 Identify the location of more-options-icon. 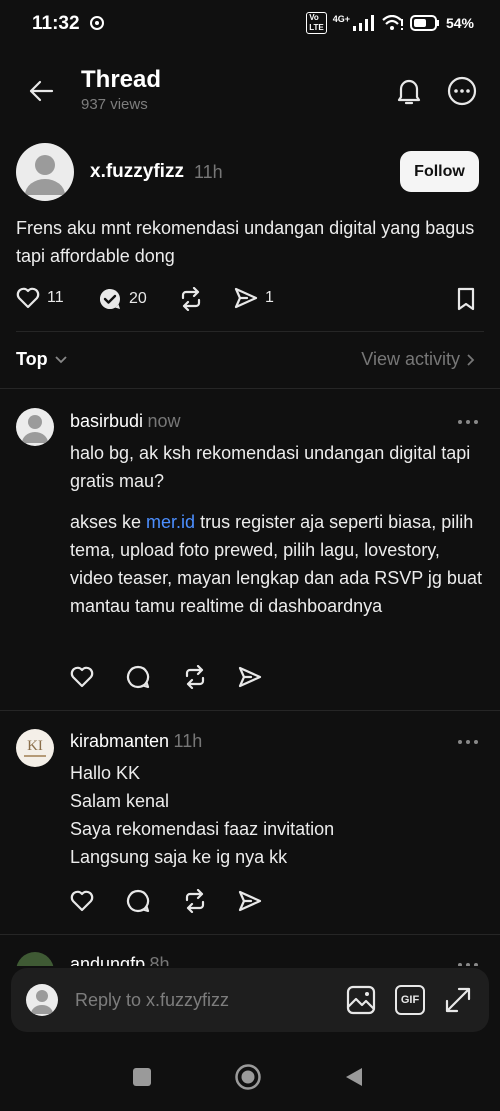
(462, 91).